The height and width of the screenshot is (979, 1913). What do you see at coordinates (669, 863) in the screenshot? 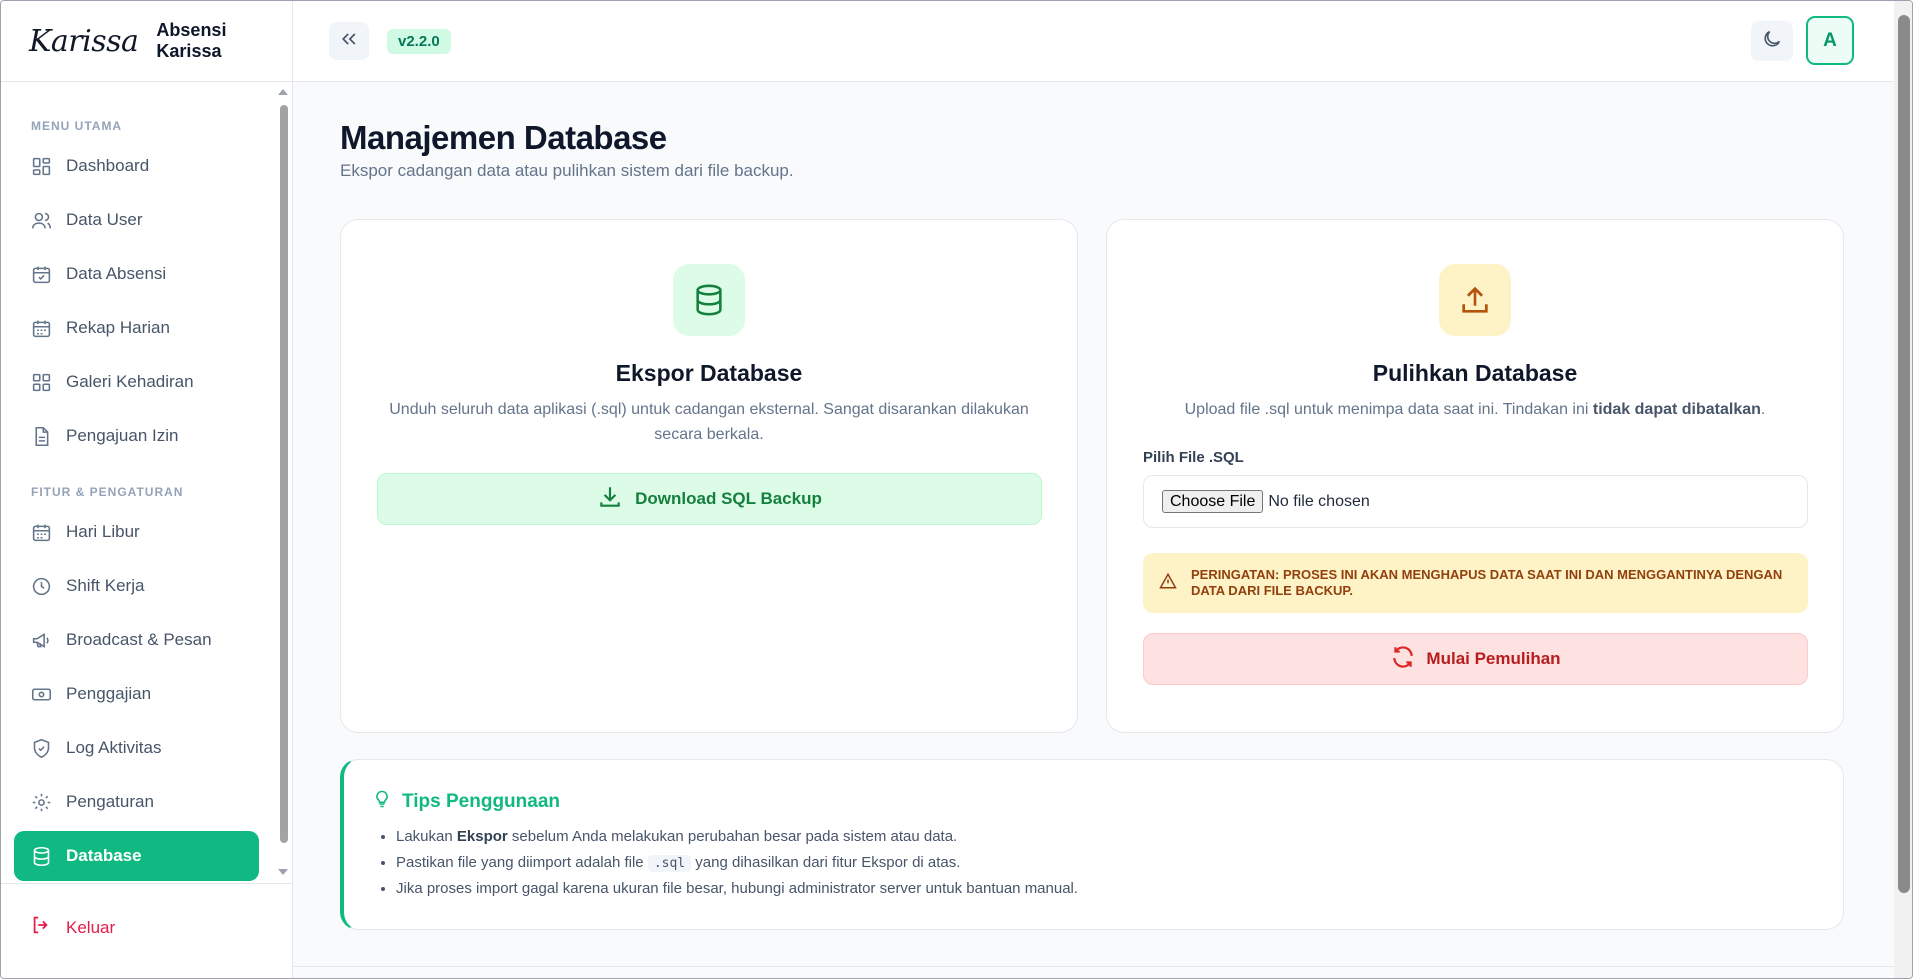
I see `code-chip: .sql` at bounding box center [669, 863].